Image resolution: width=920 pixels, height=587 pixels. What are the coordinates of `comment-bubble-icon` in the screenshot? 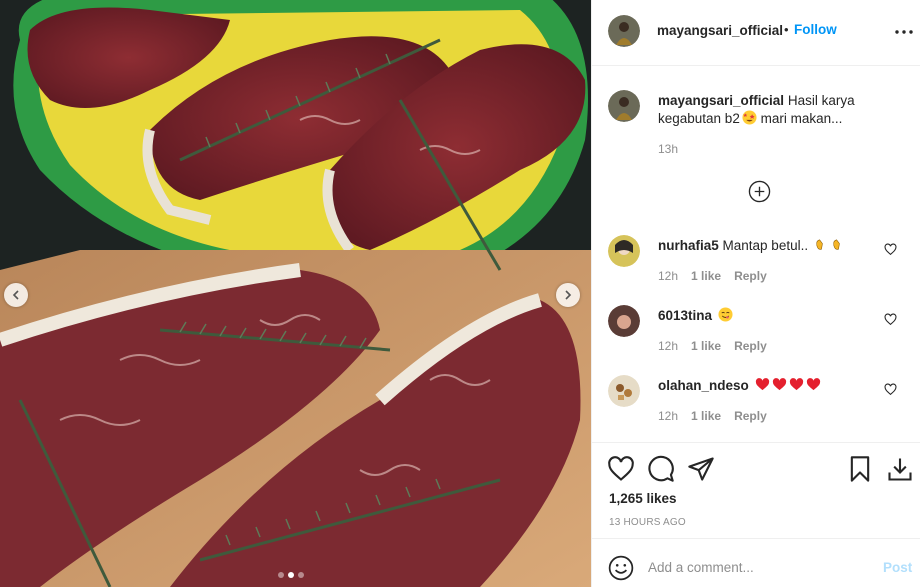 It's located at (661, 469).